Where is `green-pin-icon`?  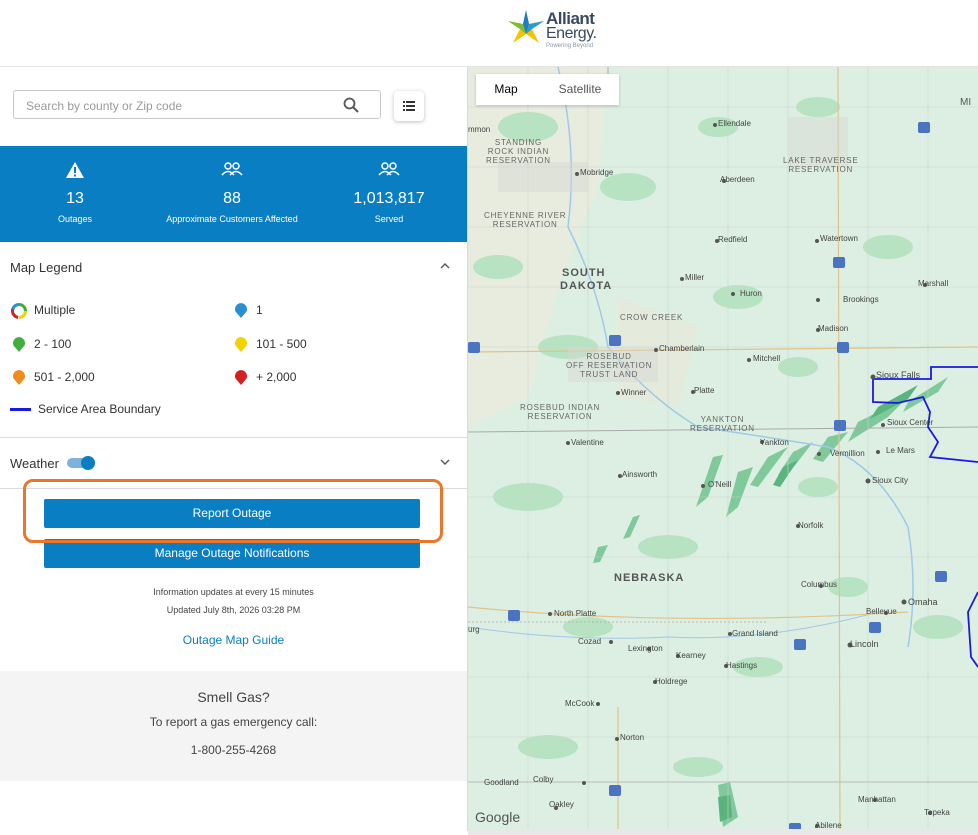 green-pin-icon is located at coordinates (19, 344).